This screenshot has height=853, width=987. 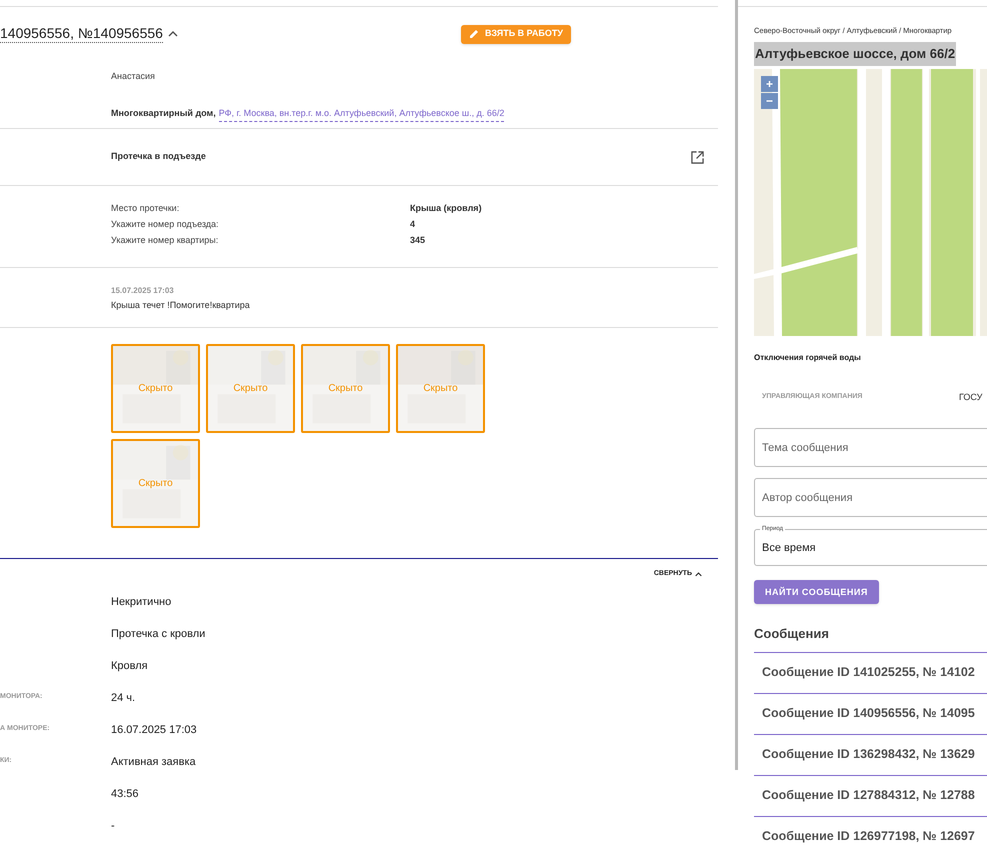 I want to click on field-value: 345, so click(x=418, y=240).